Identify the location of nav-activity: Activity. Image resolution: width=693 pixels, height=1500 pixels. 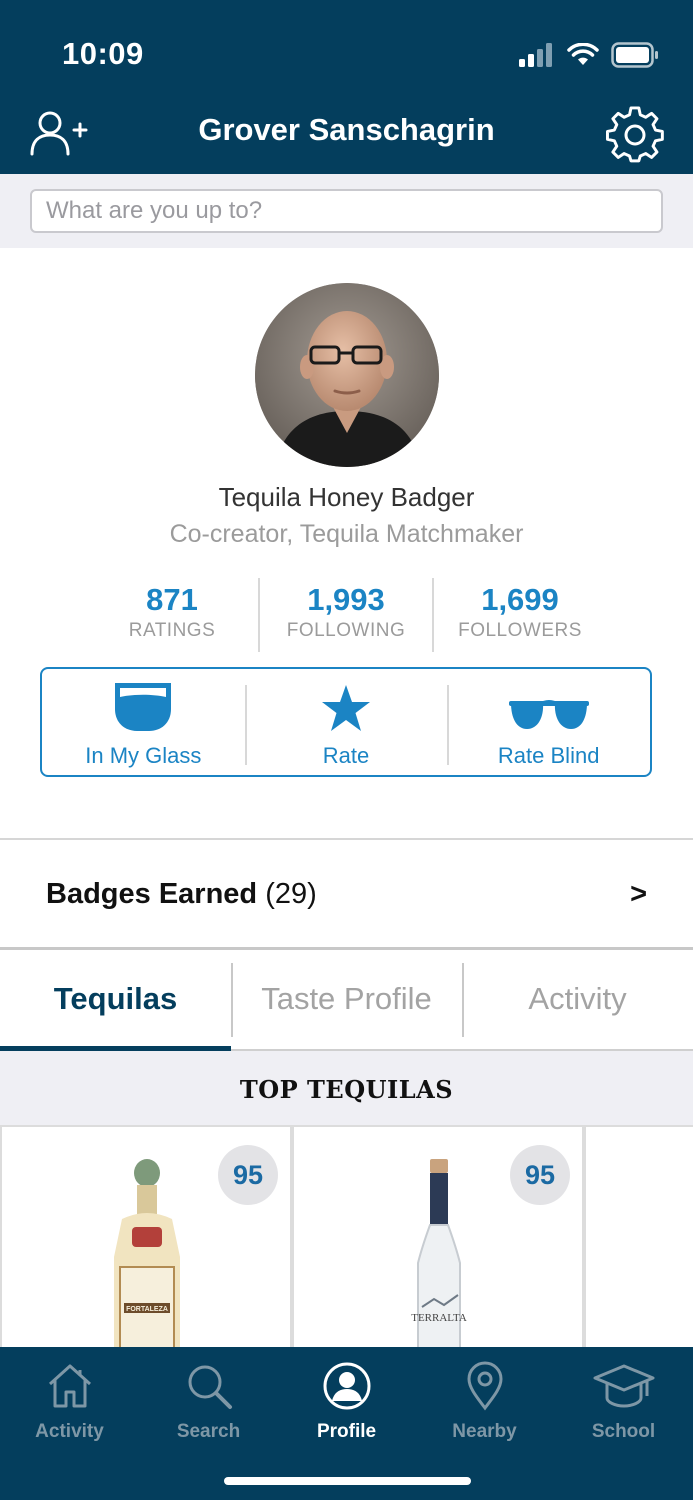
(69, 1400).